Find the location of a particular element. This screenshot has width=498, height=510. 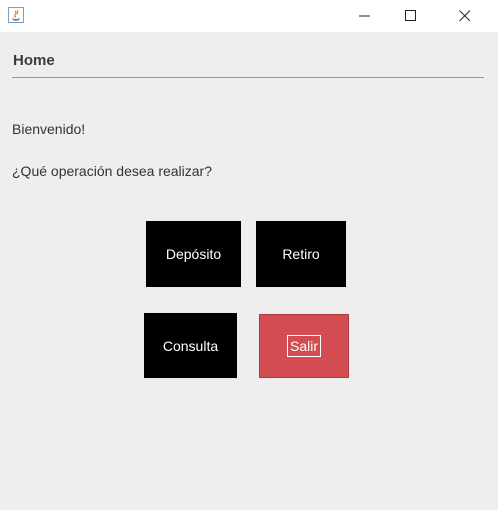

java-coffee-icon is located at coordinates (16, 15).